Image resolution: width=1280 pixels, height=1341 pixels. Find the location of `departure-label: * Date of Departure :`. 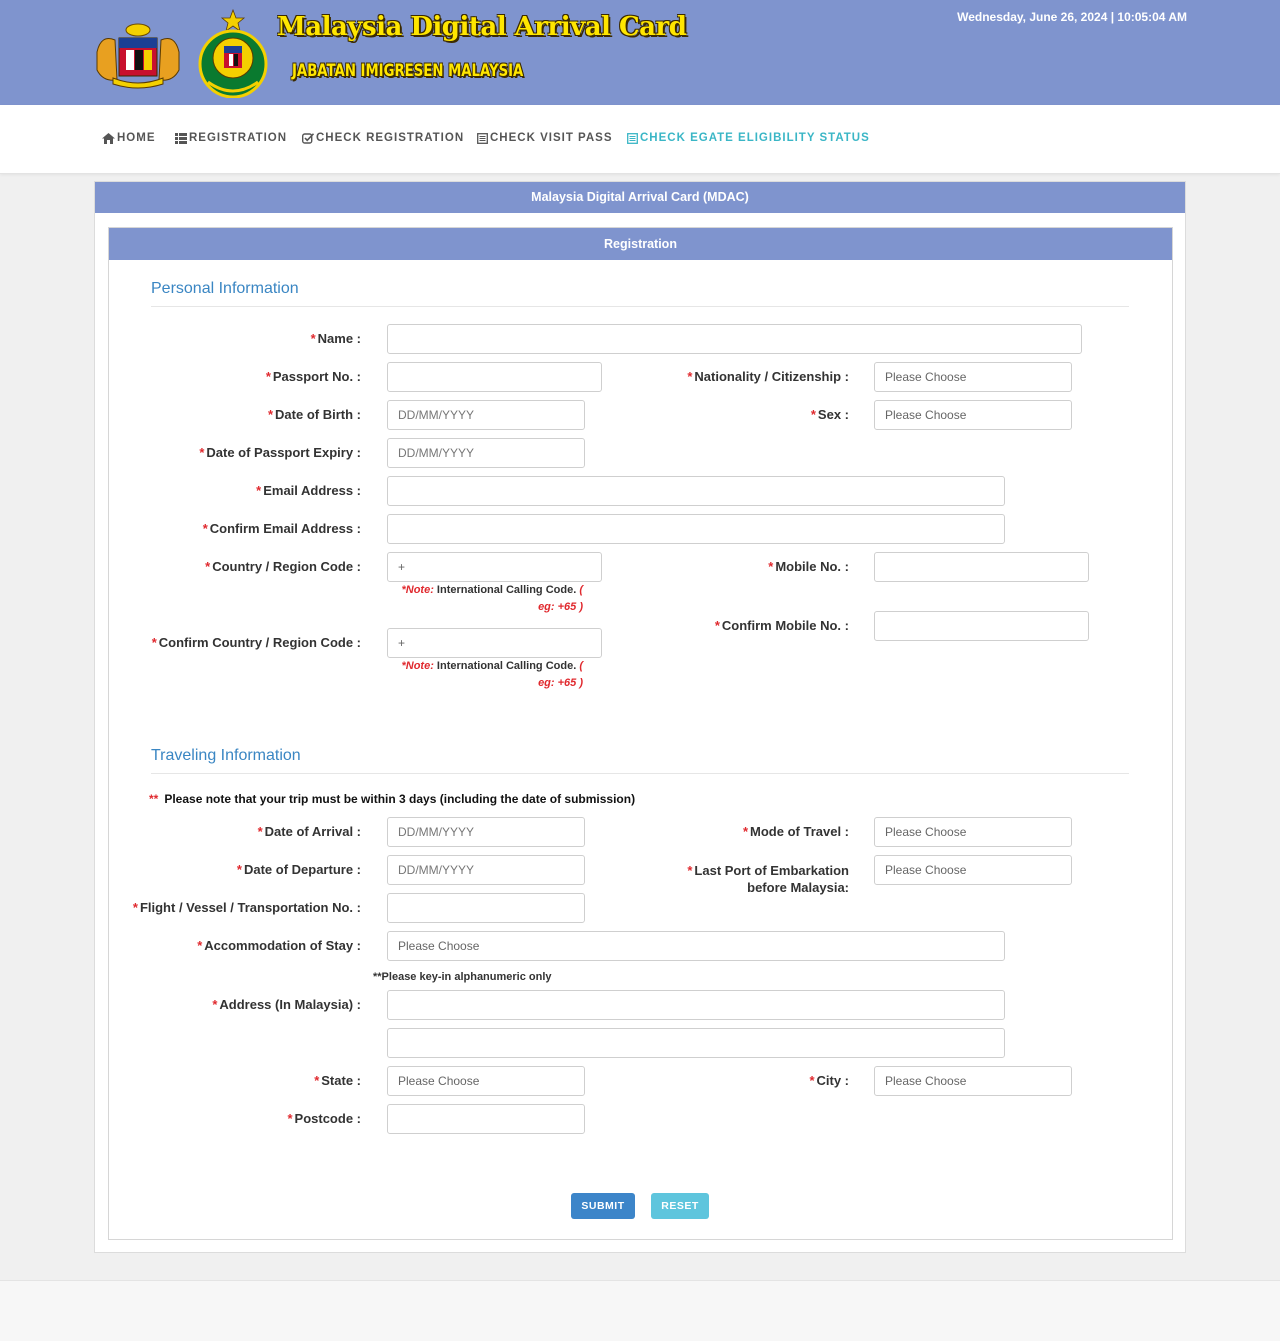

departure-label: * Date of Departure : is located at coordinates (298, 869).